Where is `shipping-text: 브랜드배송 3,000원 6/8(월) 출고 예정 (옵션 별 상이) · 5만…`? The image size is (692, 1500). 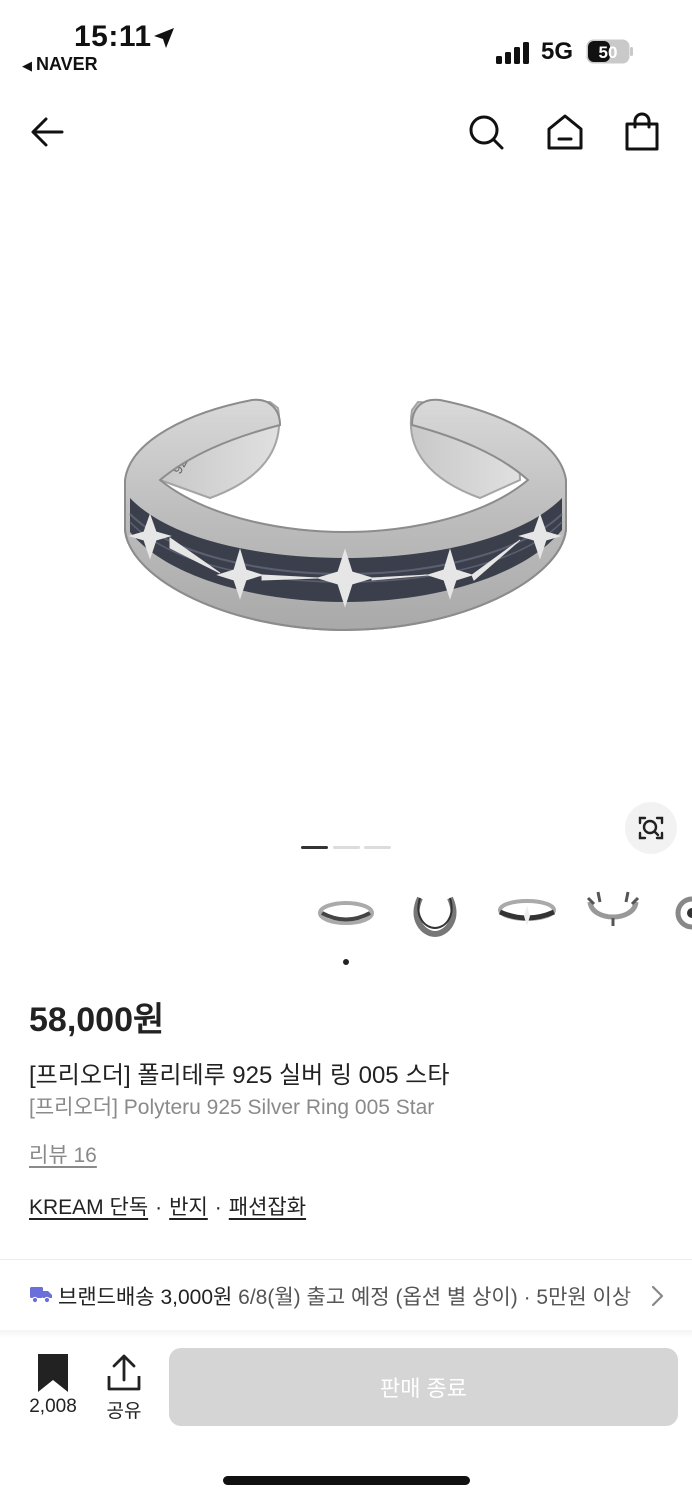 shipping-text: 브랜드배송 3,000원 6/8(월) 출고 예정 (옵션 별 상이) · 5만… is located at coordinates (344, 1296).